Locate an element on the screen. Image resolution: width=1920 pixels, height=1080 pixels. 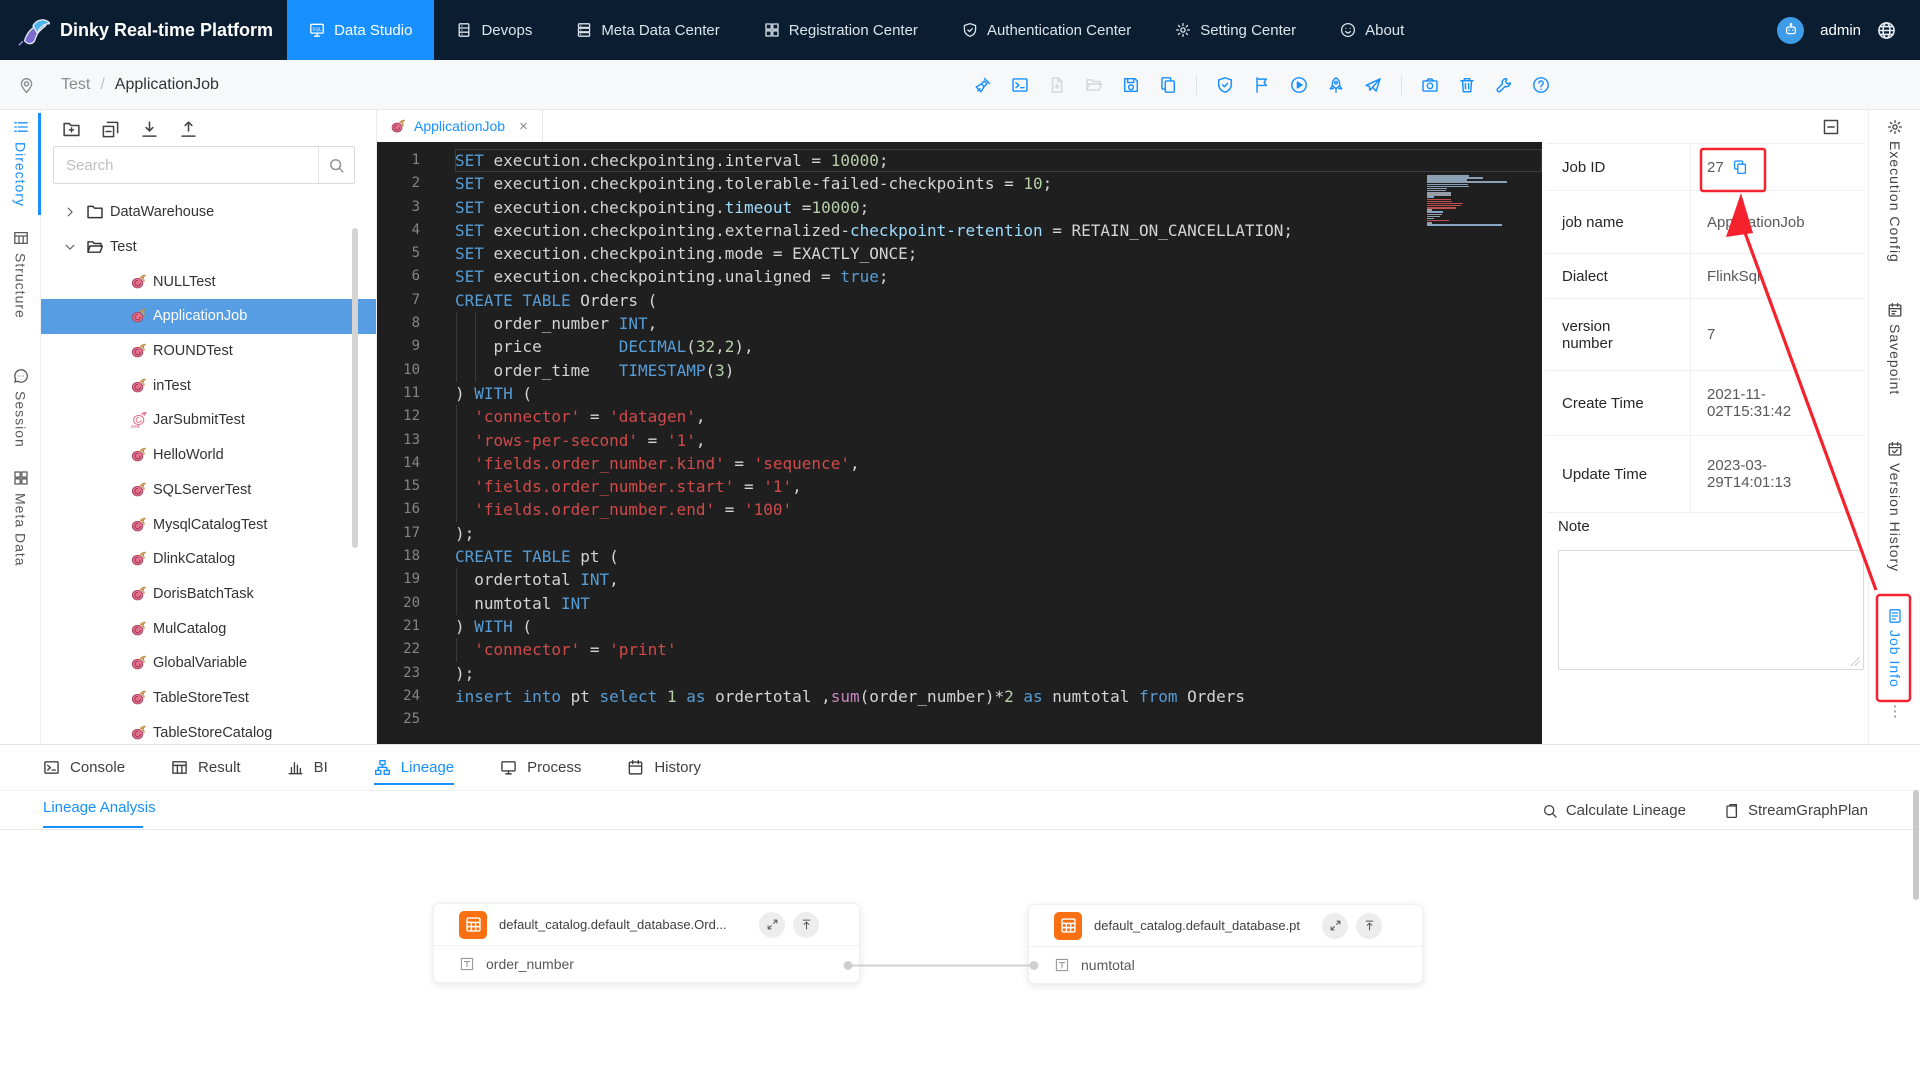
nav-item-registration-center: Registration Center is located at coordinates (841, 30).